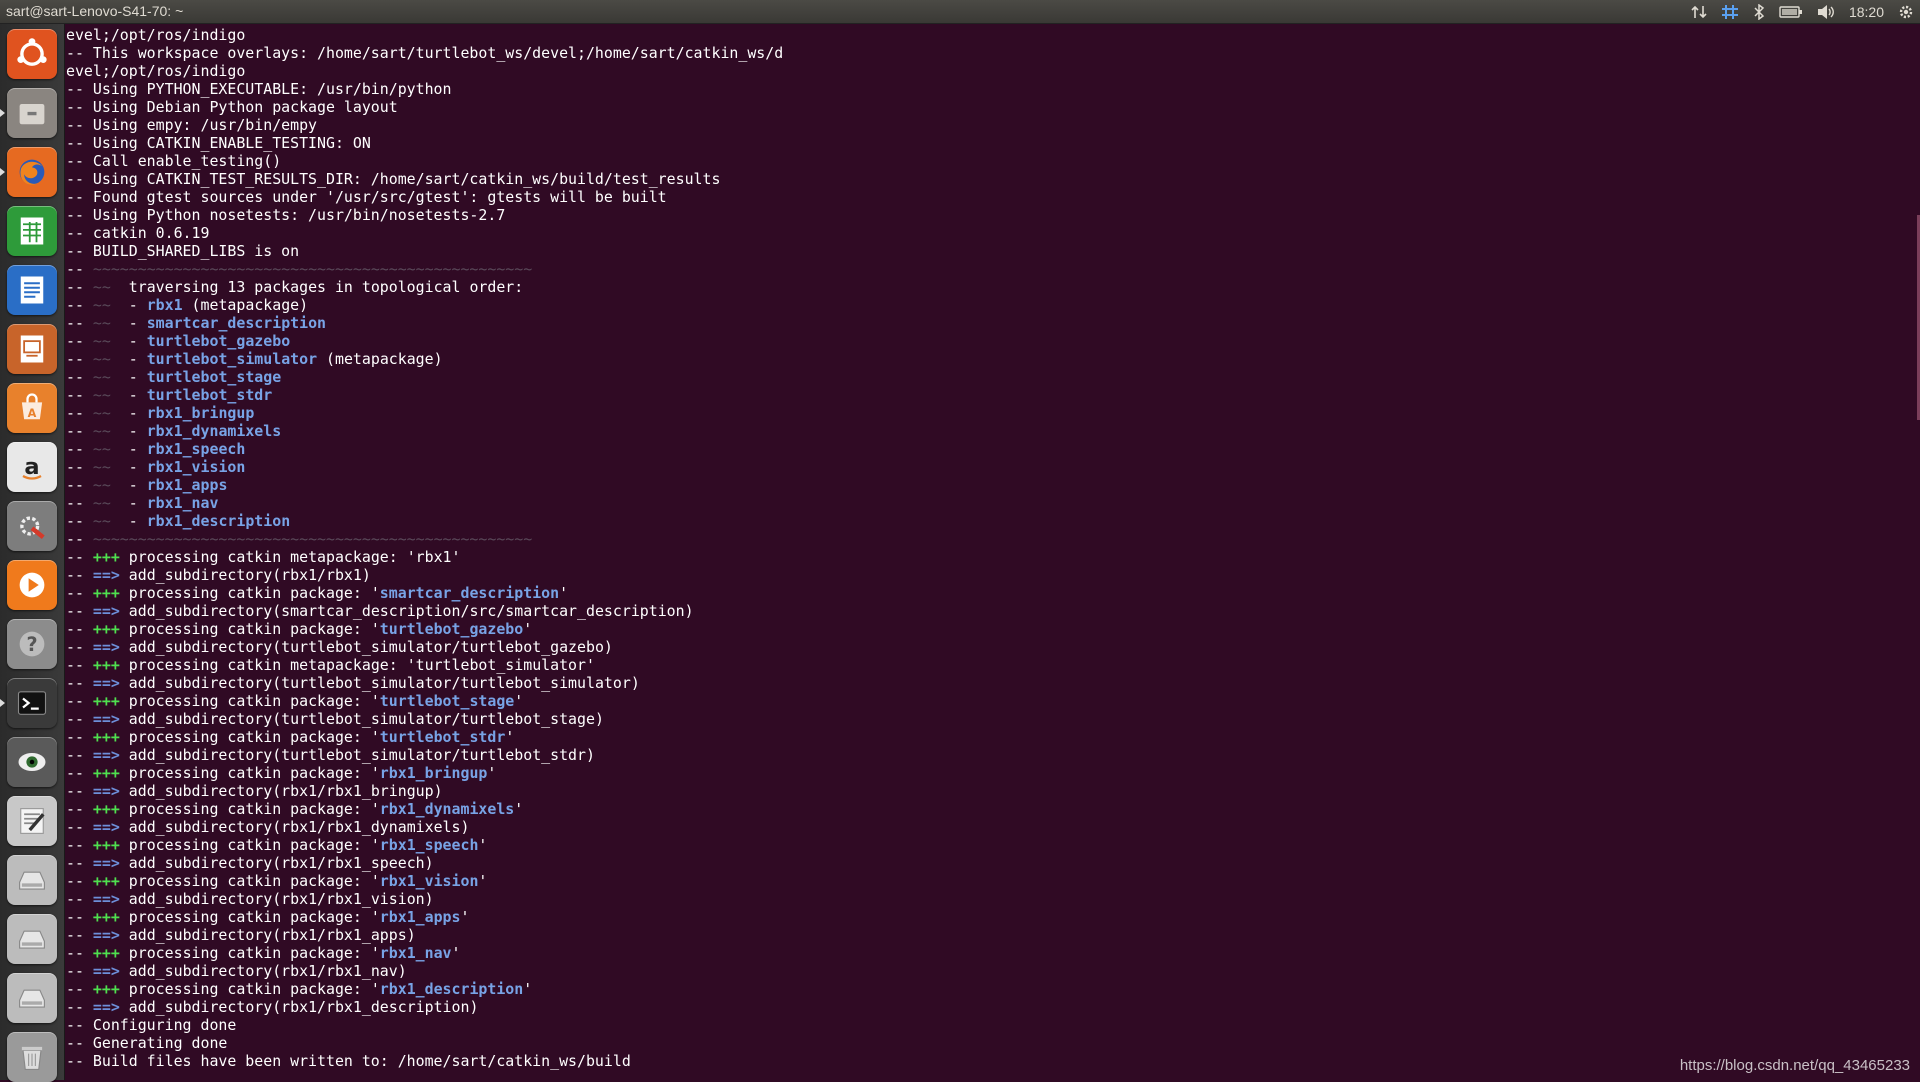  I want to click on ubuntu-dash-icon, so click(32, 54).